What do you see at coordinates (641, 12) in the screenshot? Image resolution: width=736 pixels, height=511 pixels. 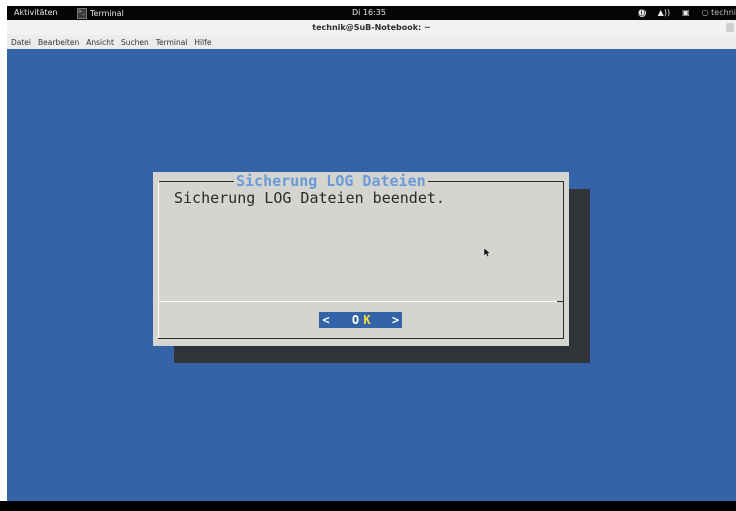 I see `accessibility-icon: ⓘ` at bounding box center [641, 12].